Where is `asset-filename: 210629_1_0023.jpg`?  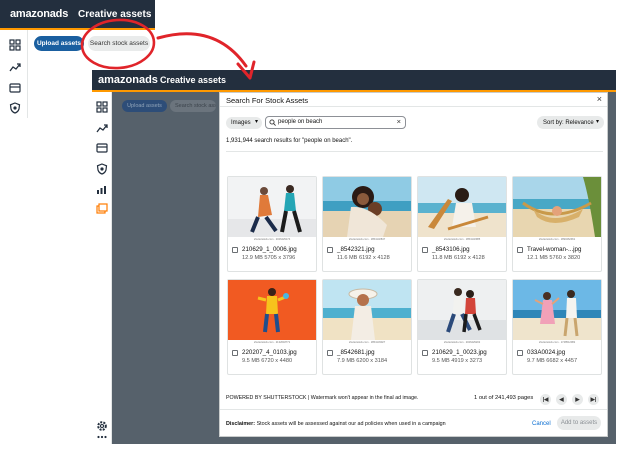
asset-filename: 210629_1_0023.jpg is located at coordinates (459, 352).